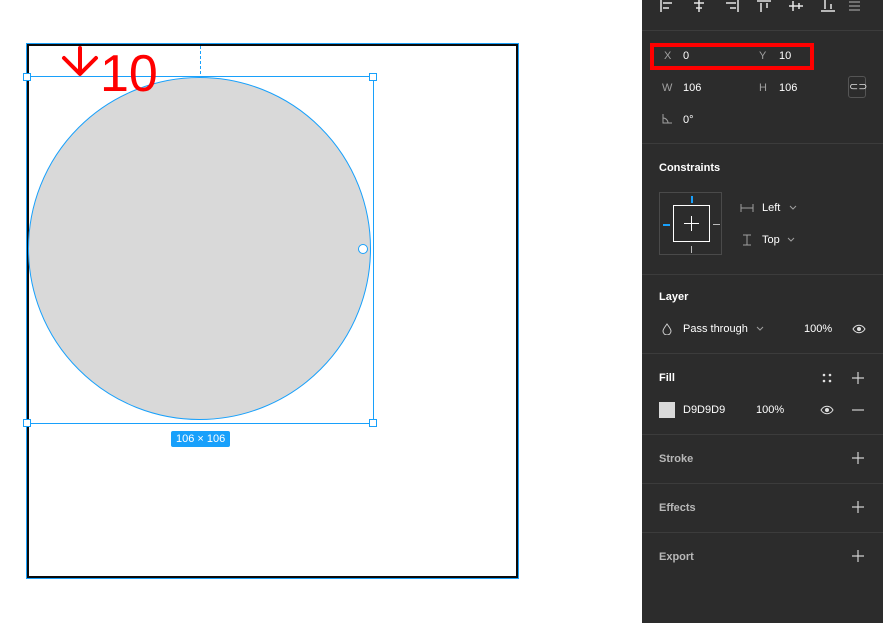 This screenshot has height=623, width=883. I want to click on blend-mode-drop-icon, so click(667, 329).